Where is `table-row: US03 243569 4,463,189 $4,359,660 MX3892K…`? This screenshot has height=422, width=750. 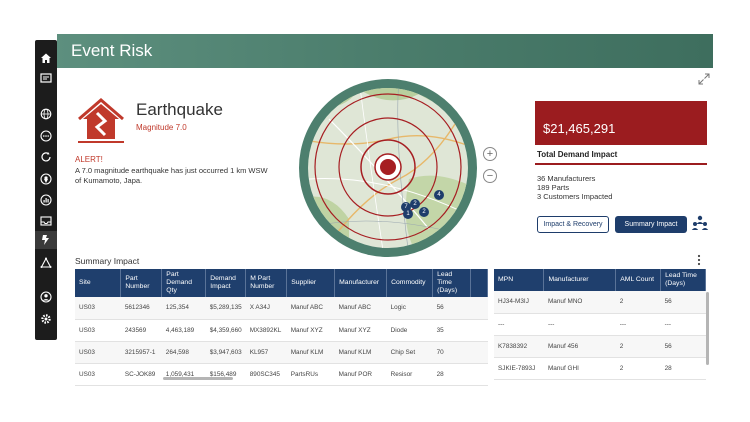
table-row: US03 243569 4,463,189 $4,359,660 MX3892K… is located at coordinates (281, 330).